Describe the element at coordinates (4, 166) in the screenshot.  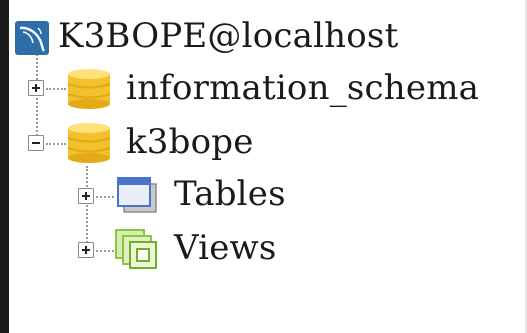
I see `panel-left-border` at that location.